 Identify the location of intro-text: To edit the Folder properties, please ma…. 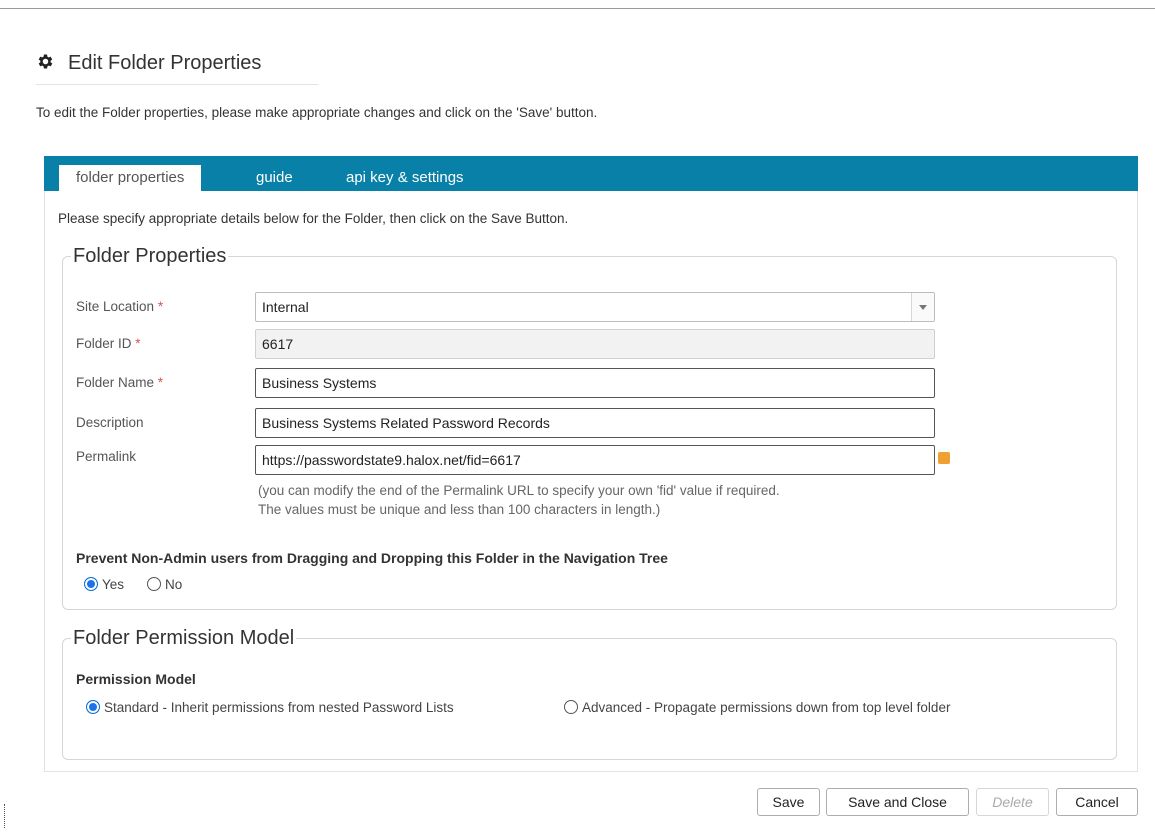
(317, 112).